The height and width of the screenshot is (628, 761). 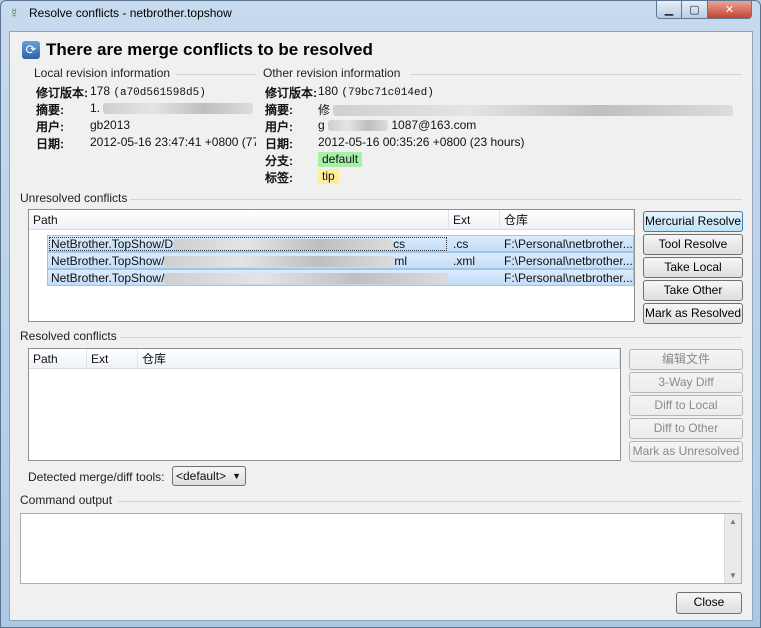 I want to click on window-controls: ▁ ▢ ✕, so click(x=704, y=10).